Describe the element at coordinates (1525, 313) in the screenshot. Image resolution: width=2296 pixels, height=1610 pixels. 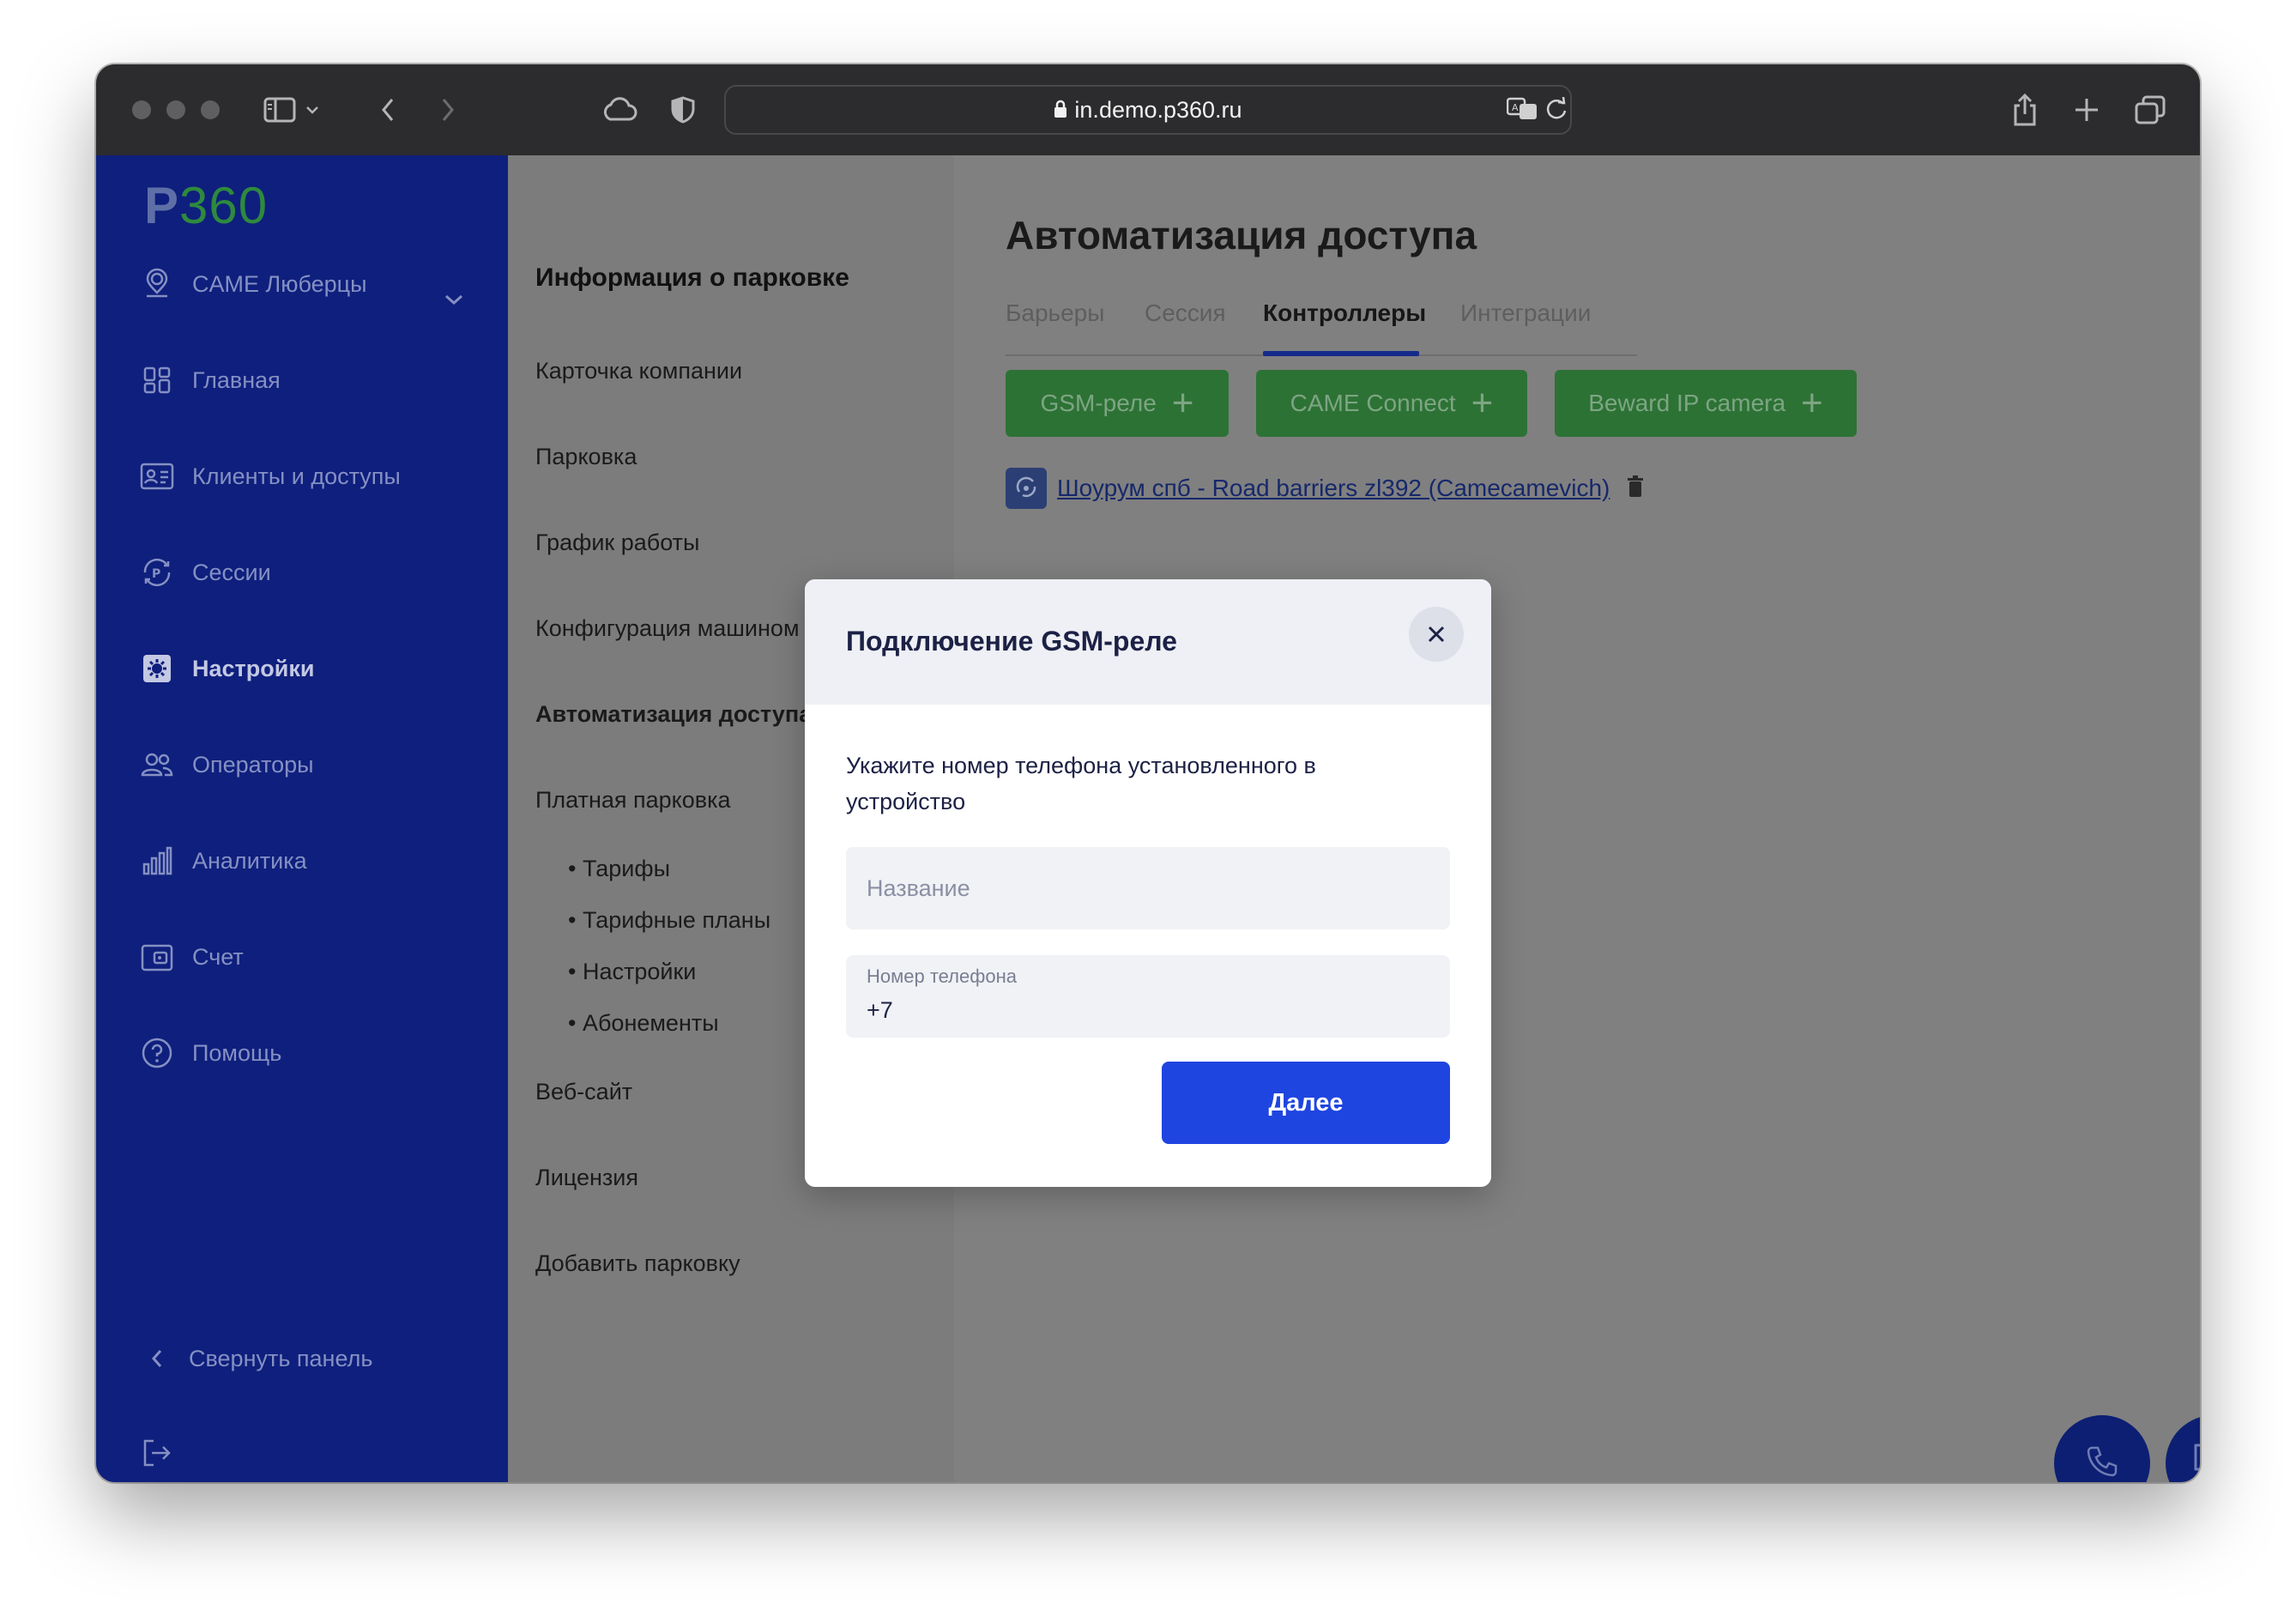
I see `tab-integrations: Интеграции` at that location.